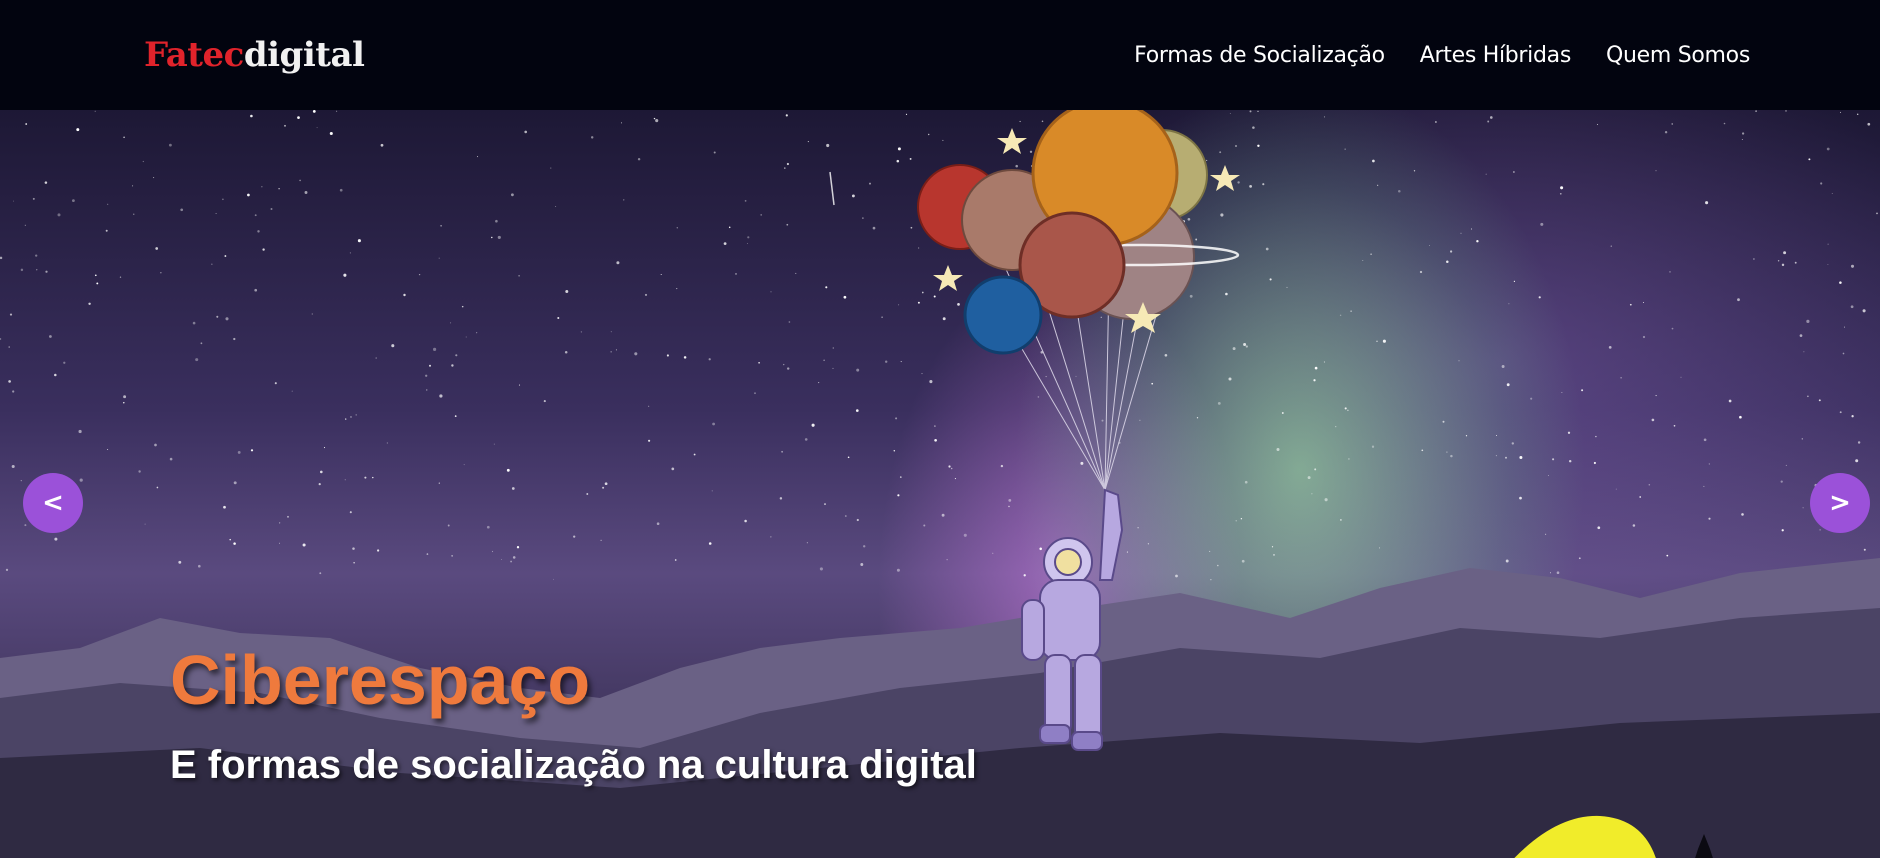 This screenshot has width=1880, height=858. I want to click on nav-link-formas-socializacao: Formas de Socialização, so click(1259, 55).